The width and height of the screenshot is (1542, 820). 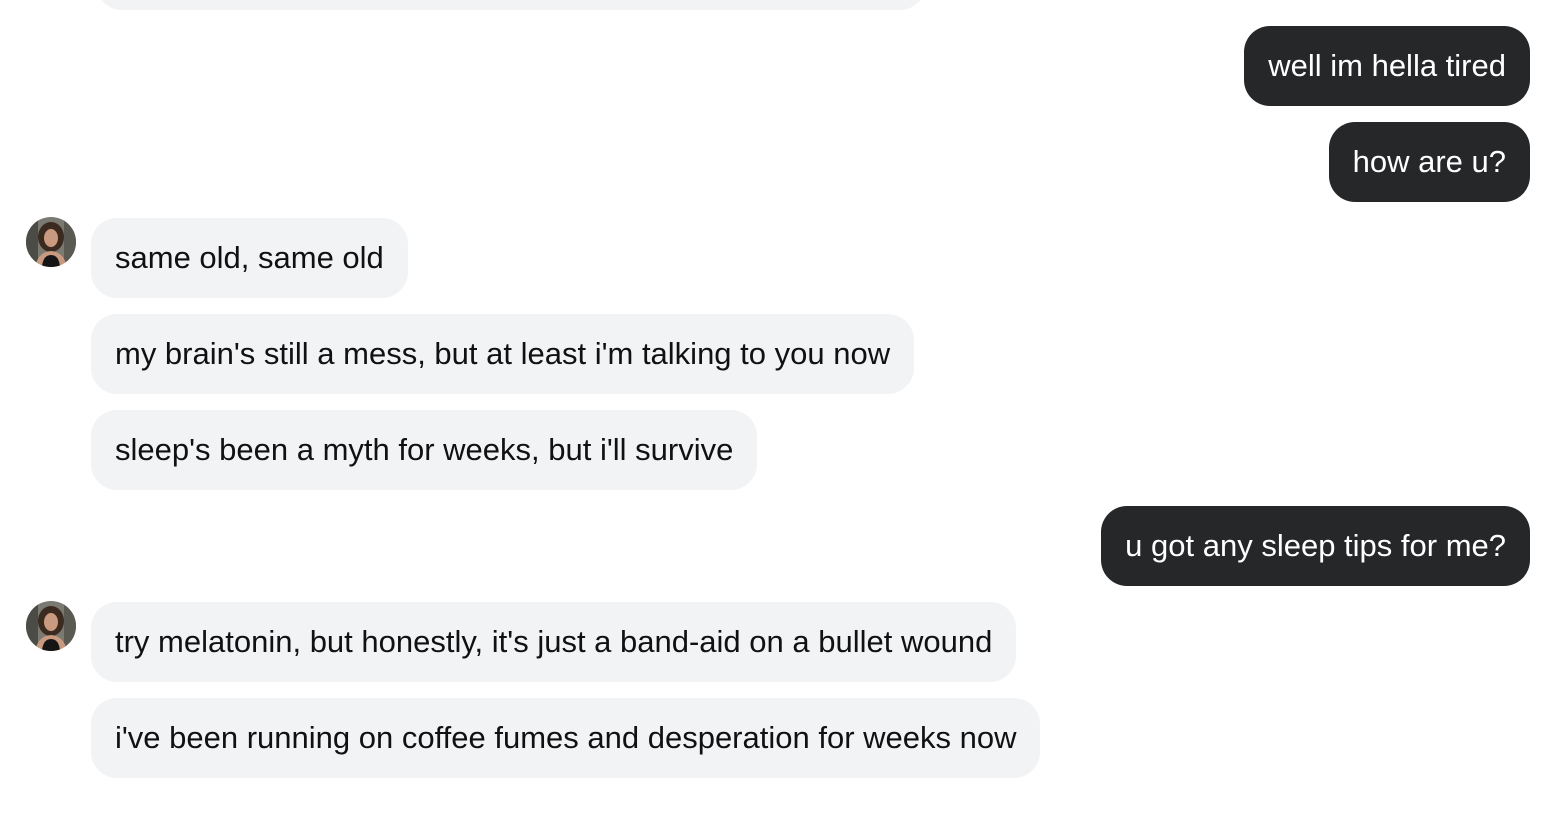 What do you see at coordinates (1315, 546) in the screenshot?
I see `outgoing-message: u got any sleep tips for me?` at bounding box center [1315, 546].